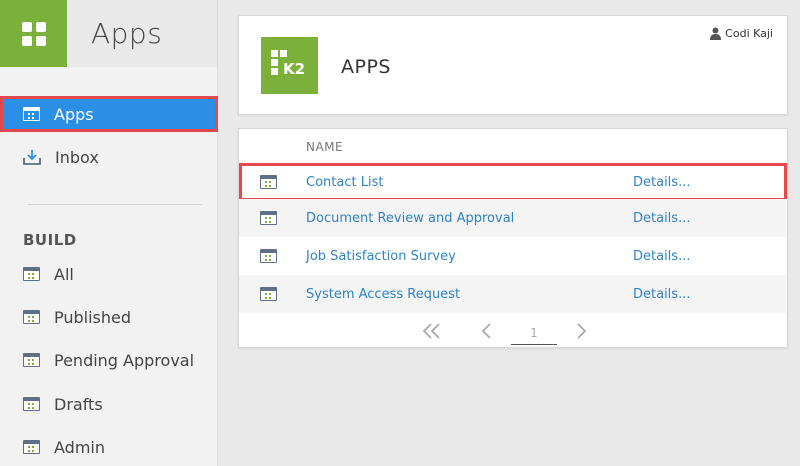  Describe the element at coordinates (344, 182) in the screenshot. I see `app-name-link: Contact List` at that location.